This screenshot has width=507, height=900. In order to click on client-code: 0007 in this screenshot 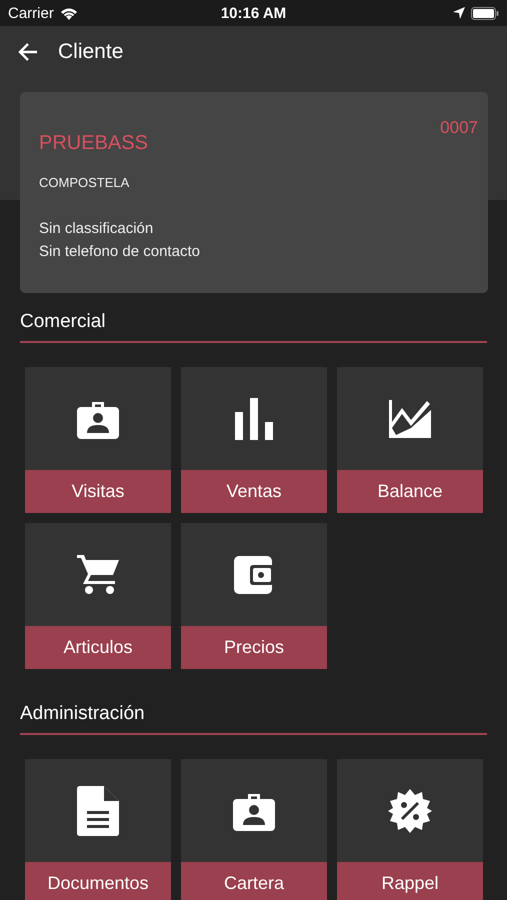, I will do `click(459, 128)`.